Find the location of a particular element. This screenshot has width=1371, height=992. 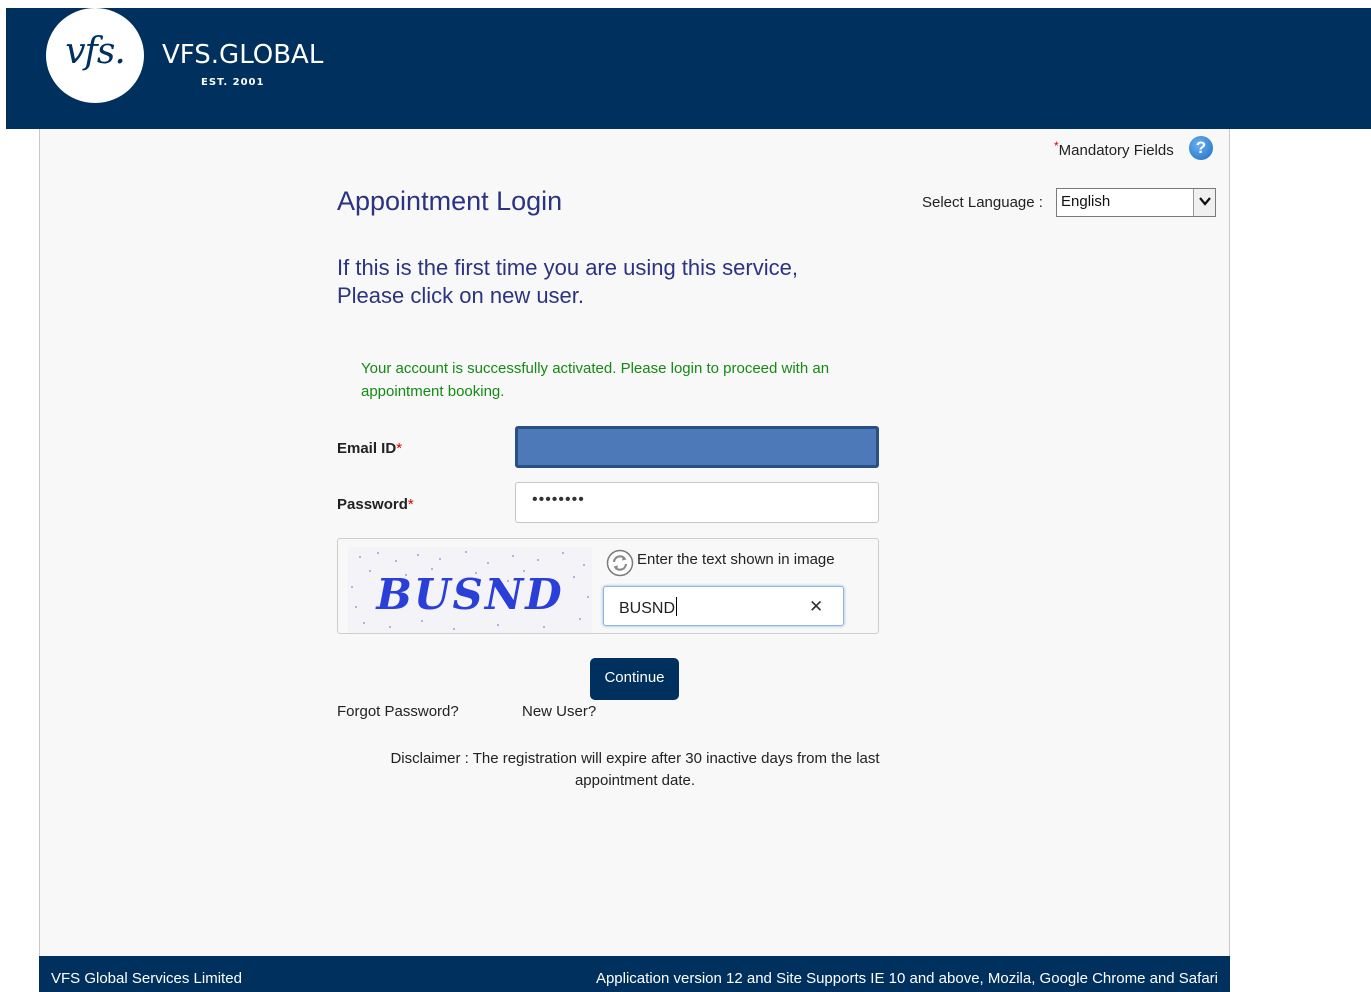

password-field: •••••••• is located at coordinates (697, 502).